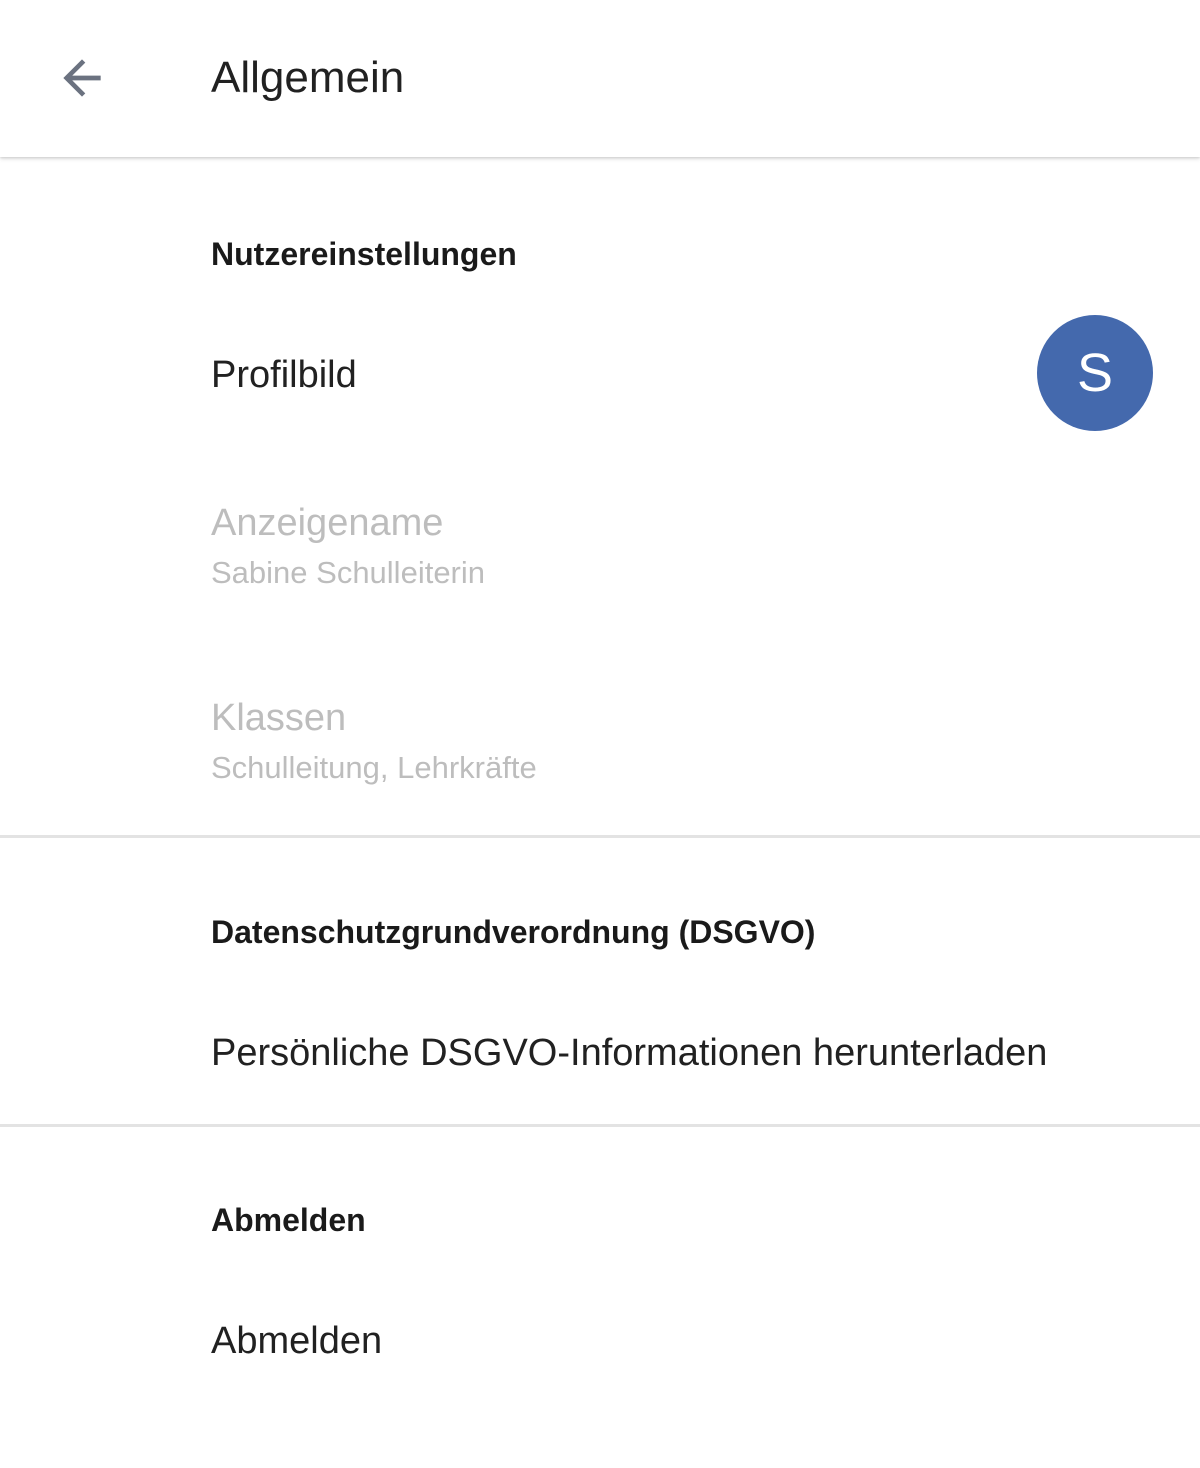 This screenshot has height=1468, width=1200. I want to click on logout-row: Abmelden, so click(600, 1345).